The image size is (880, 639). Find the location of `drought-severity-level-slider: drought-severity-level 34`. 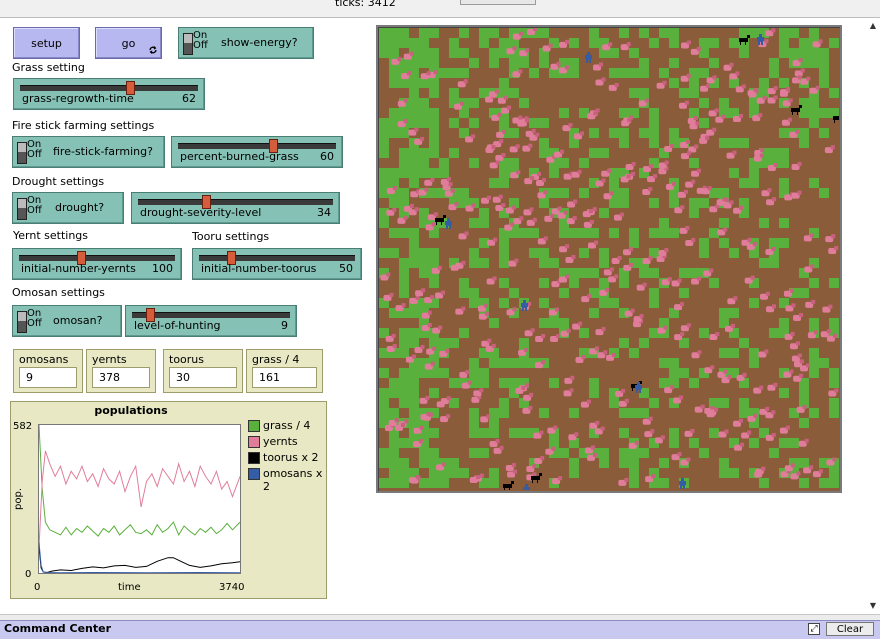

drought-severity-level-slider: drought-severity-level 34 is located at coordinates (235, 208).